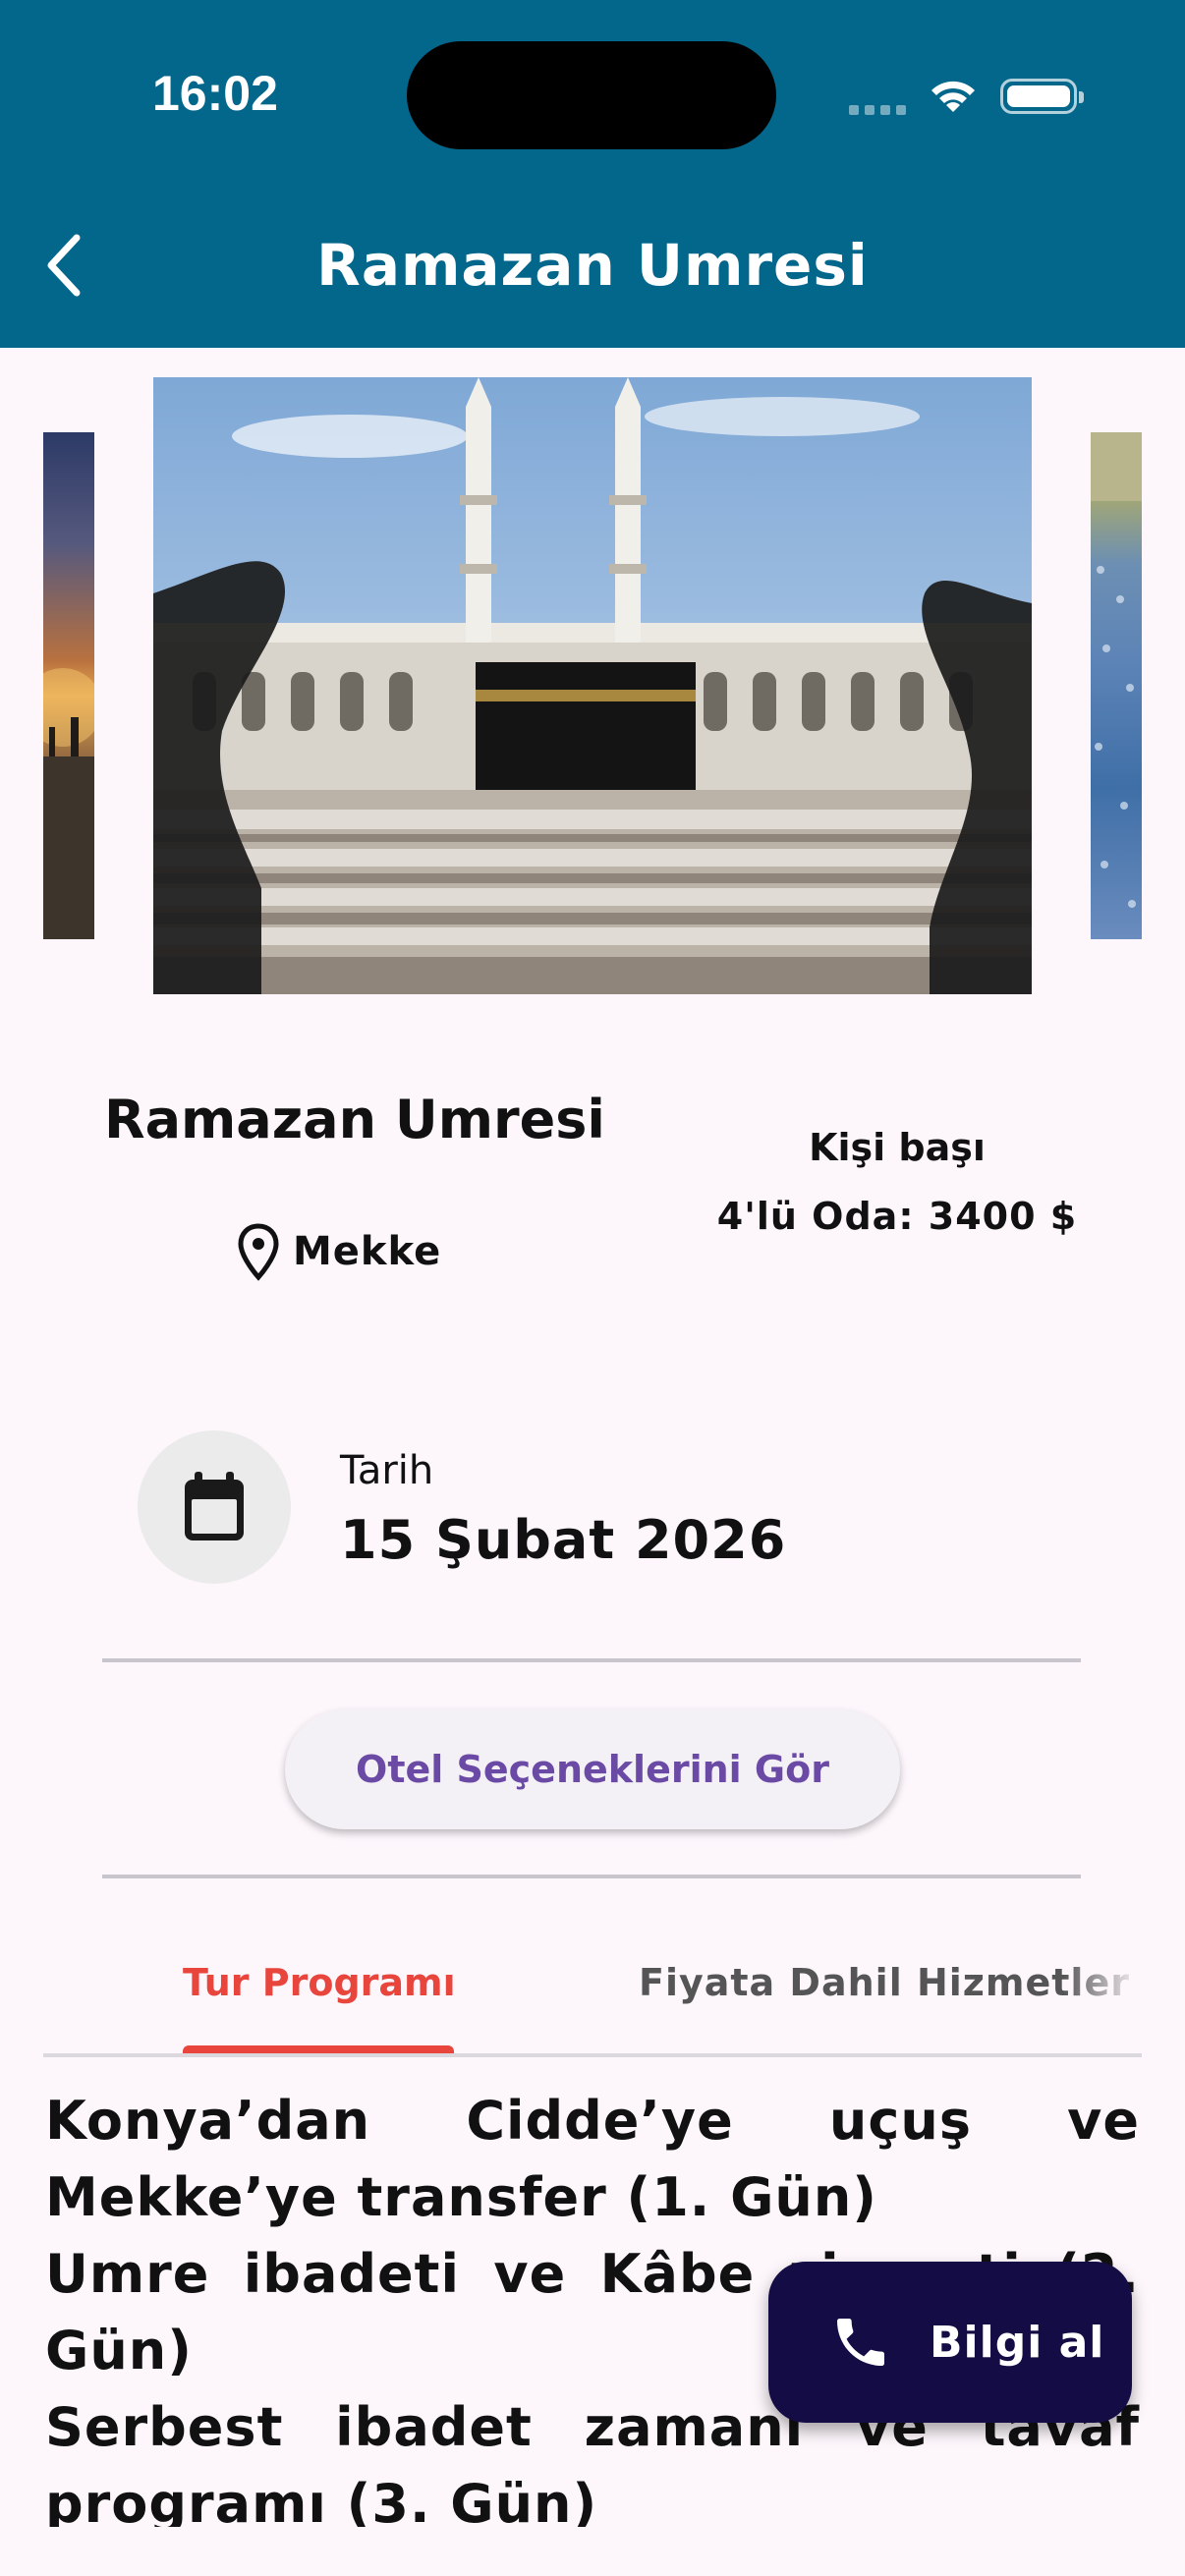  I want to click on tab-included-services: Fiyata Dahil Hizmetler, so click(891, 1982).